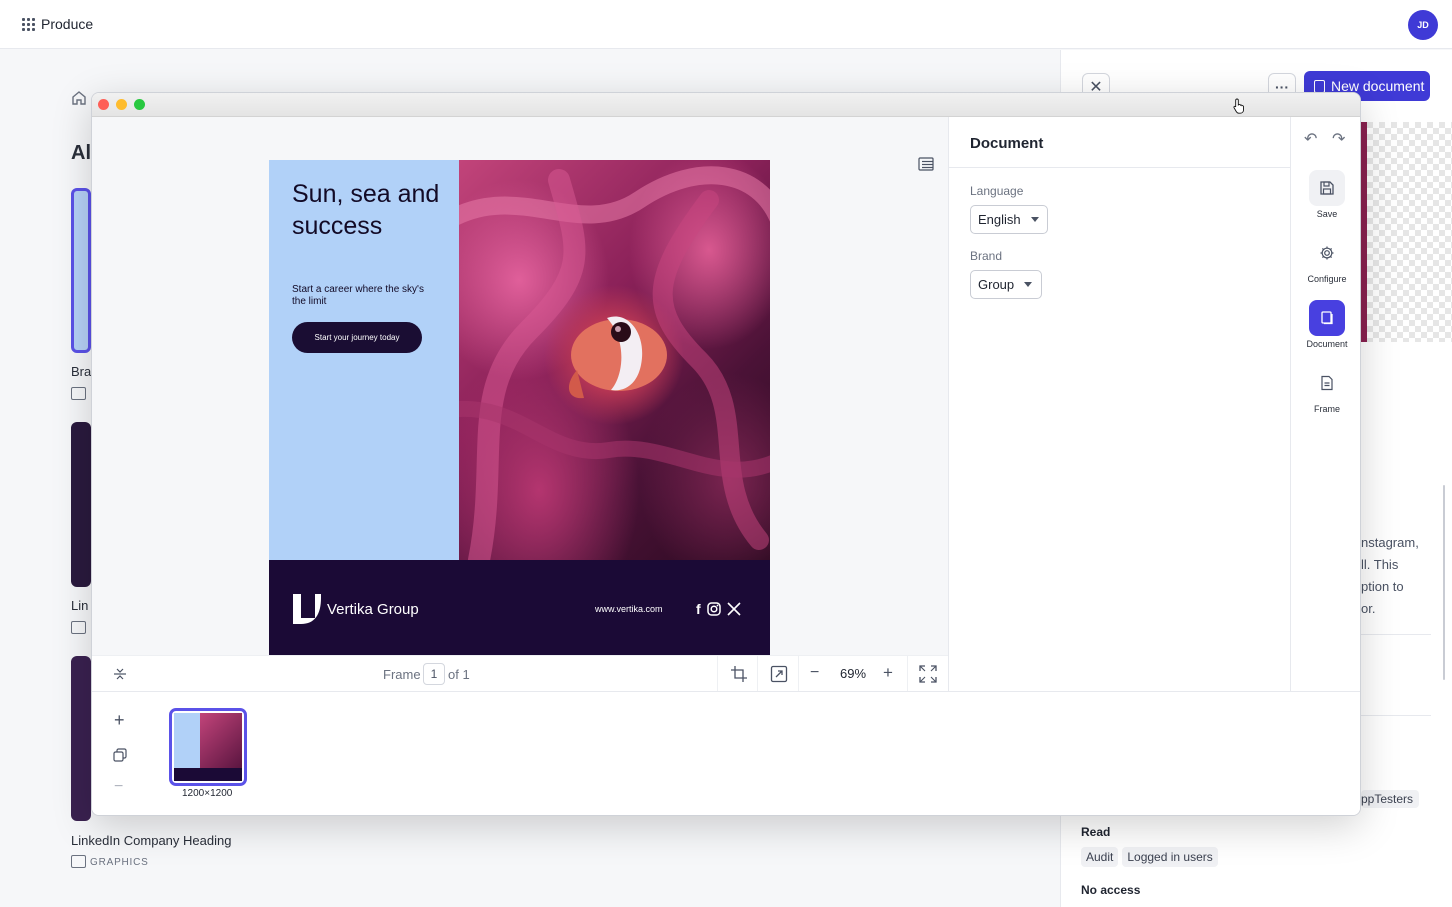 The height and width of the screenshot is (907, 1452). What do you see at coordinates (1119, 404) in the screenshot?
I see `document-panel: Document Language English Brand Group` at bounding box center [1119, 404].